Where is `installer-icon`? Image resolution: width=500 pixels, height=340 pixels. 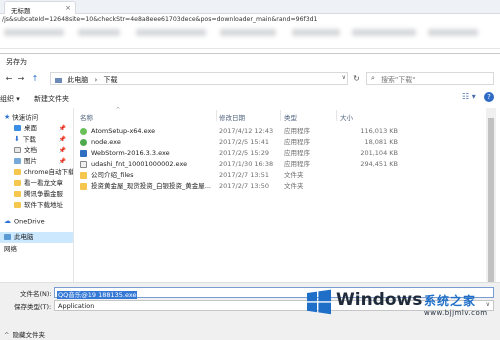
installer-icon is located at coordinates (83, 164).